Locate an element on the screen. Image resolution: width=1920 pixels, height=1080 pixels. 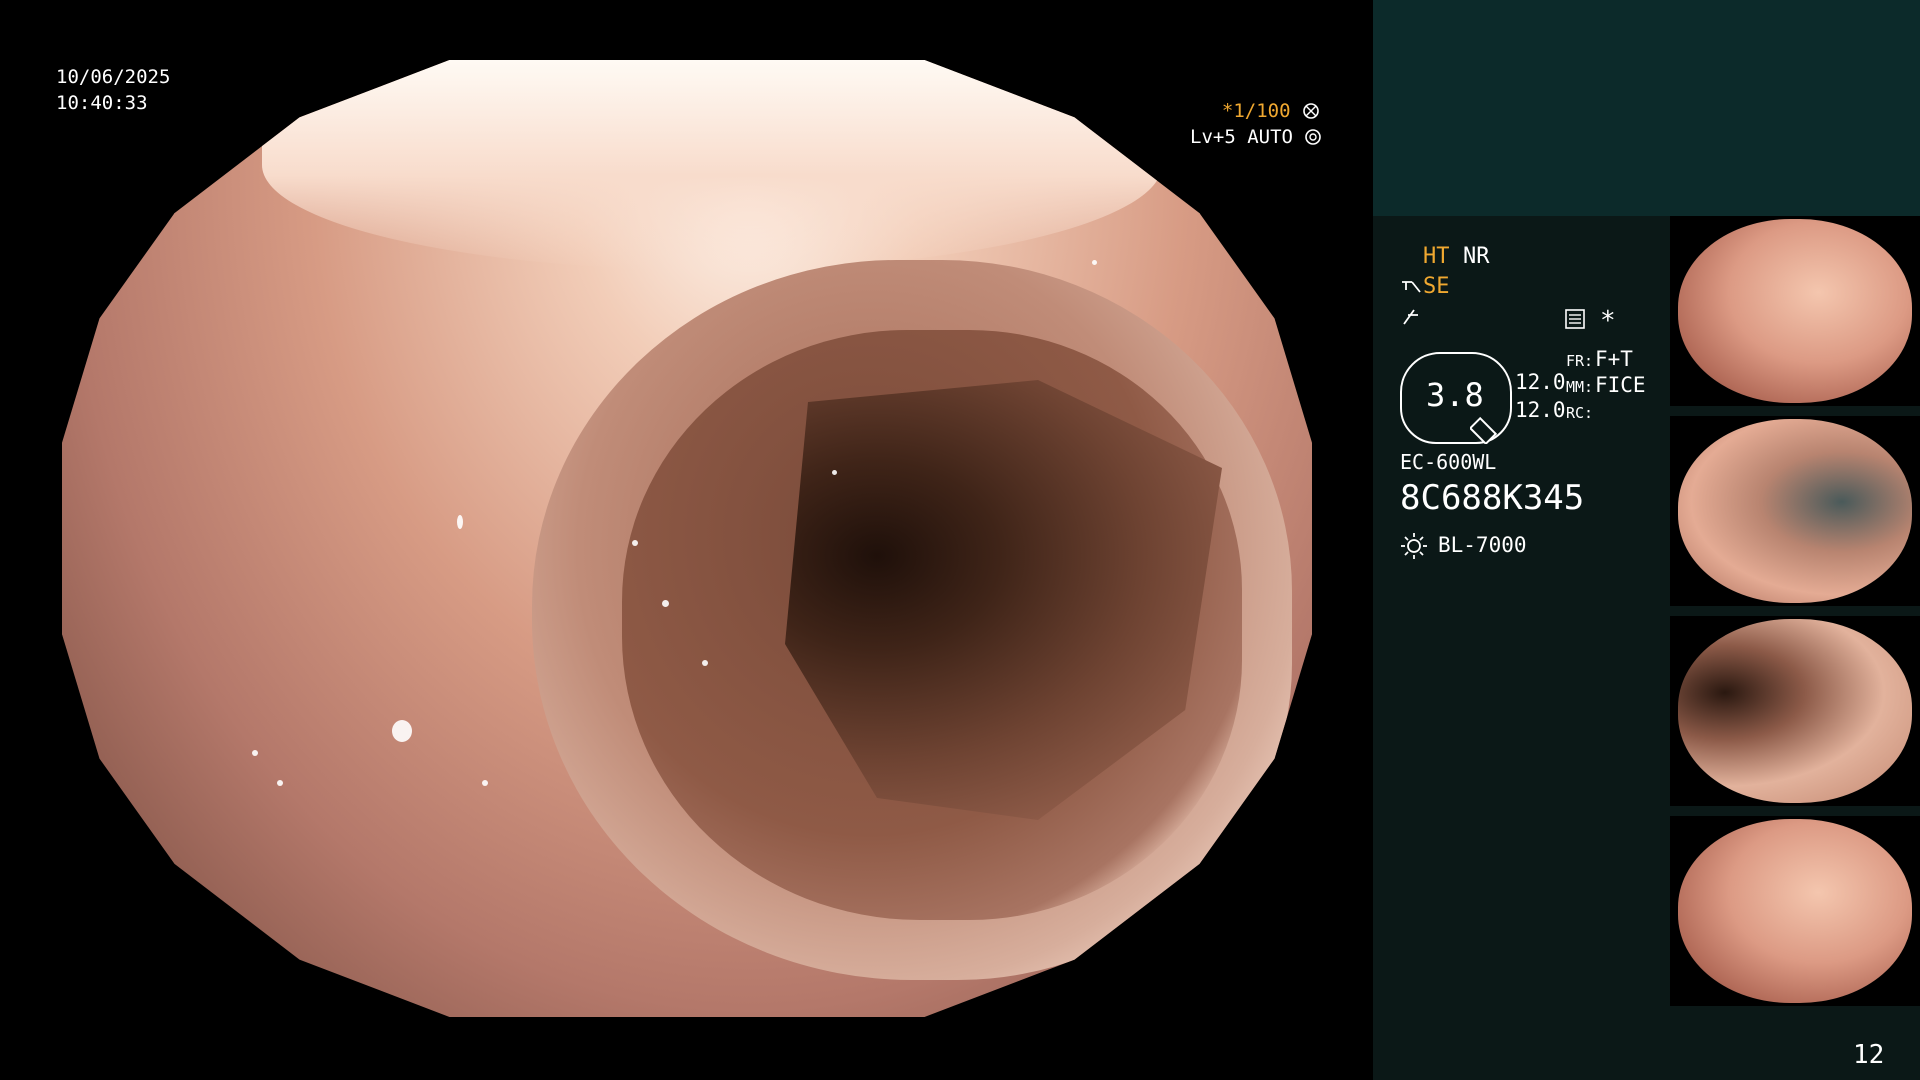
light-source-model: BL-7000 is located at coordinates (1482, 545).